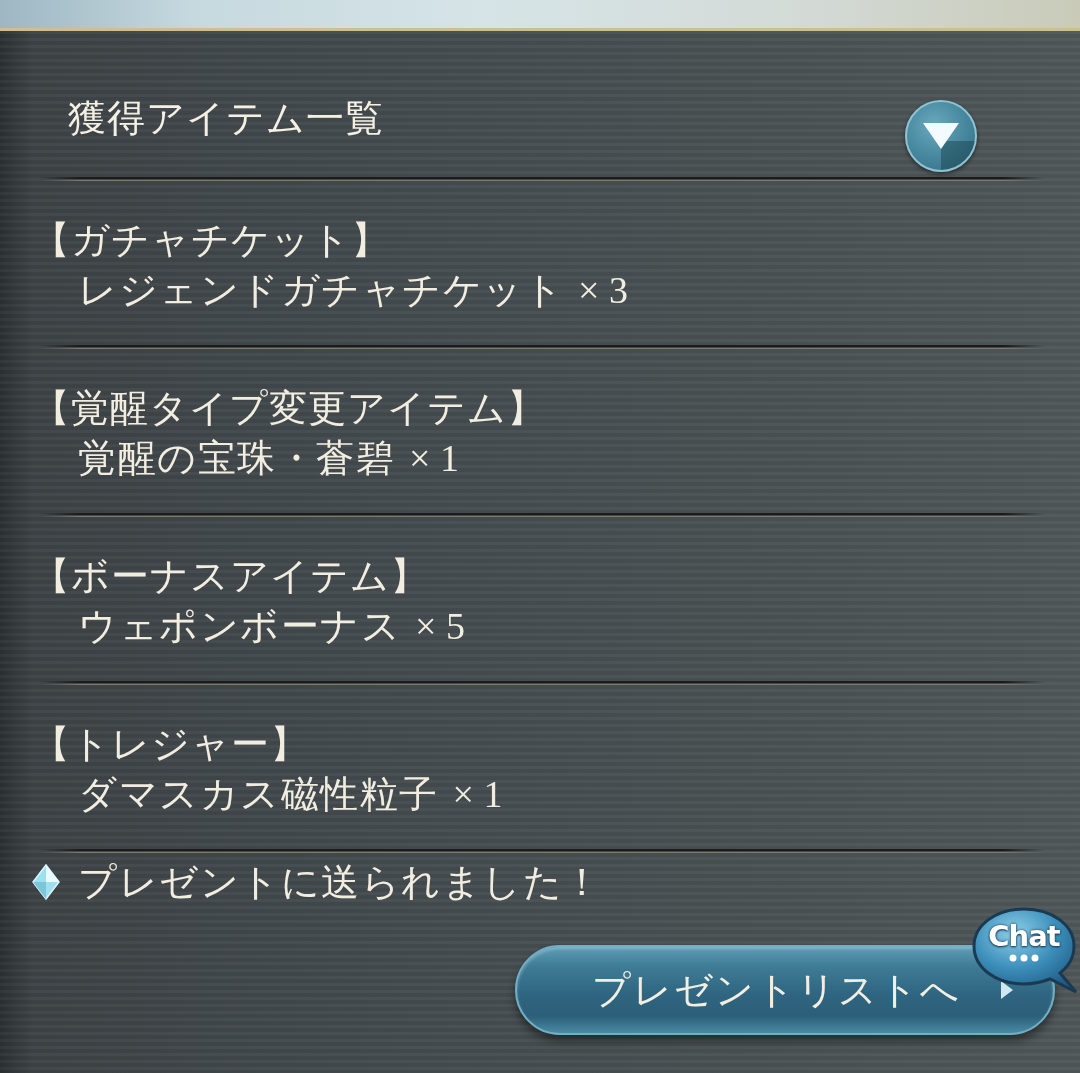 This screenshot has height=1073, width=1080. I want to click on item-quantity: × 5, so click(440, 626).